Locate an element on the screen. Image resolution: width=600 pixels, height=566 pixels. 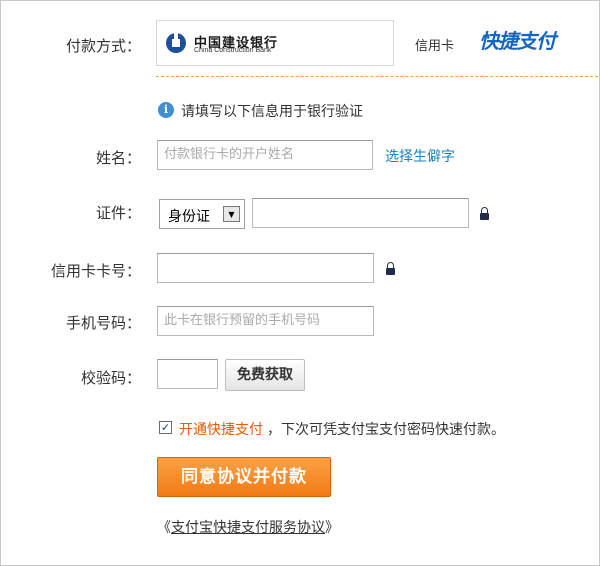
phone-input: 此卡在银行预留的手机号码 is located at coordinates (265, 321).